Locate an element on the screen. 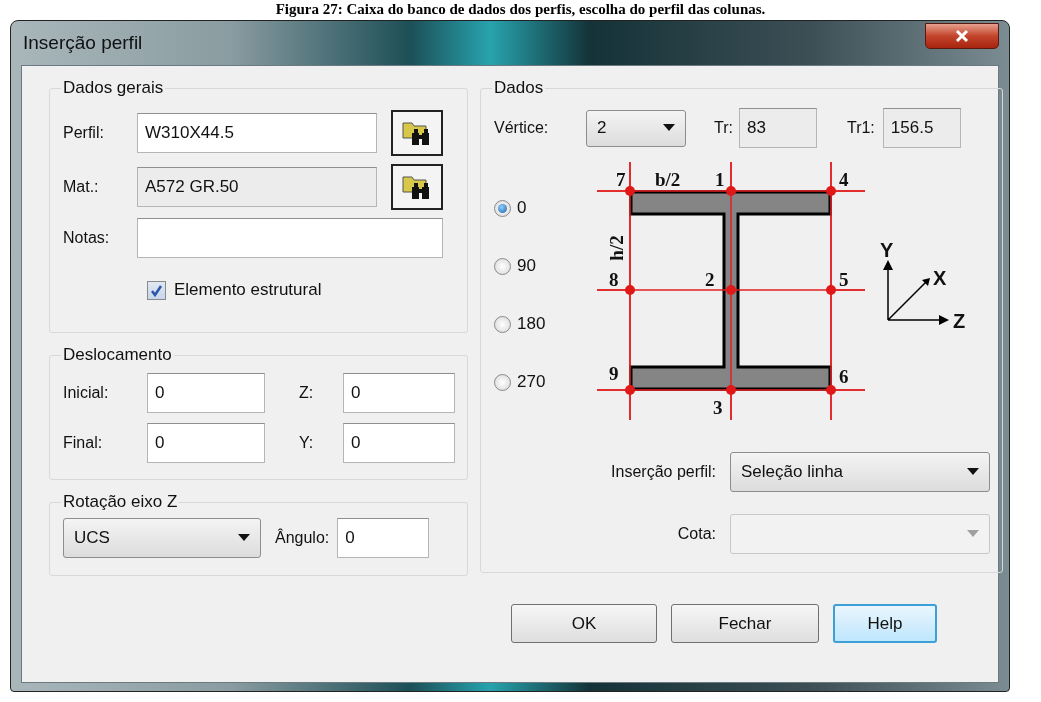 The height and width of the screenshot is (702, 1041). dropdown: UCS is located at coordinates (162, 538).